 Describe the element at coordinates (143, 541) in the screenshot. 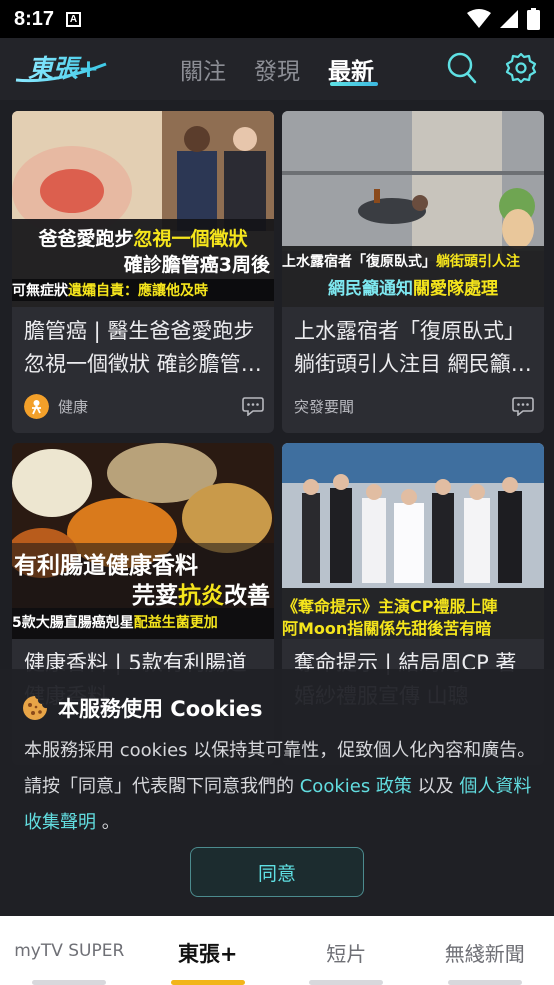

I see `card-thumbnail: 有利腸道健康香料 芫荽抗炎改善 5款大腸直腸癌剋星配益生菌更加` at that location.